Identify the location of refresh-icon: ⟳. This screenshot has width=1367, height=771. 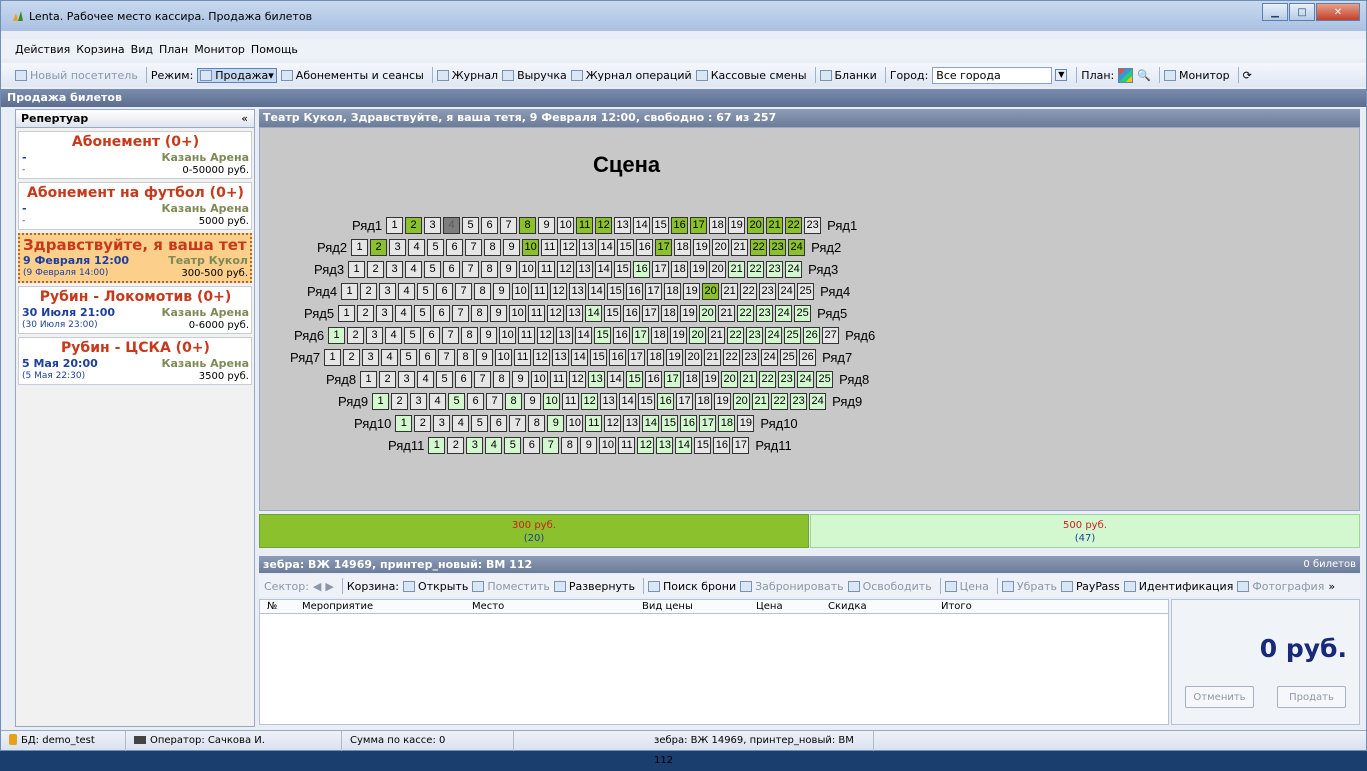
(1247, 75).